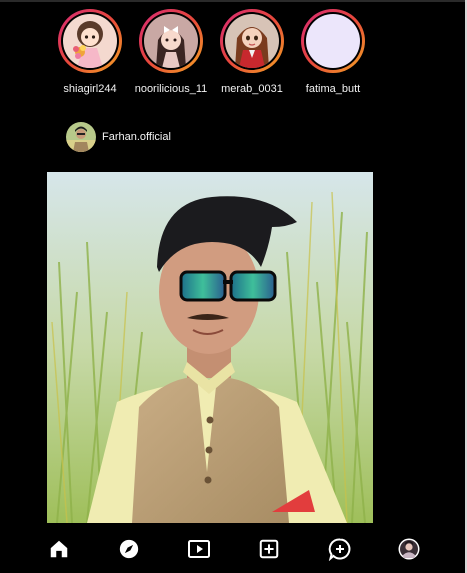 This screenshot has width=467, height=573. I want to click on story-item: shiagirl244, so click(90, 55).